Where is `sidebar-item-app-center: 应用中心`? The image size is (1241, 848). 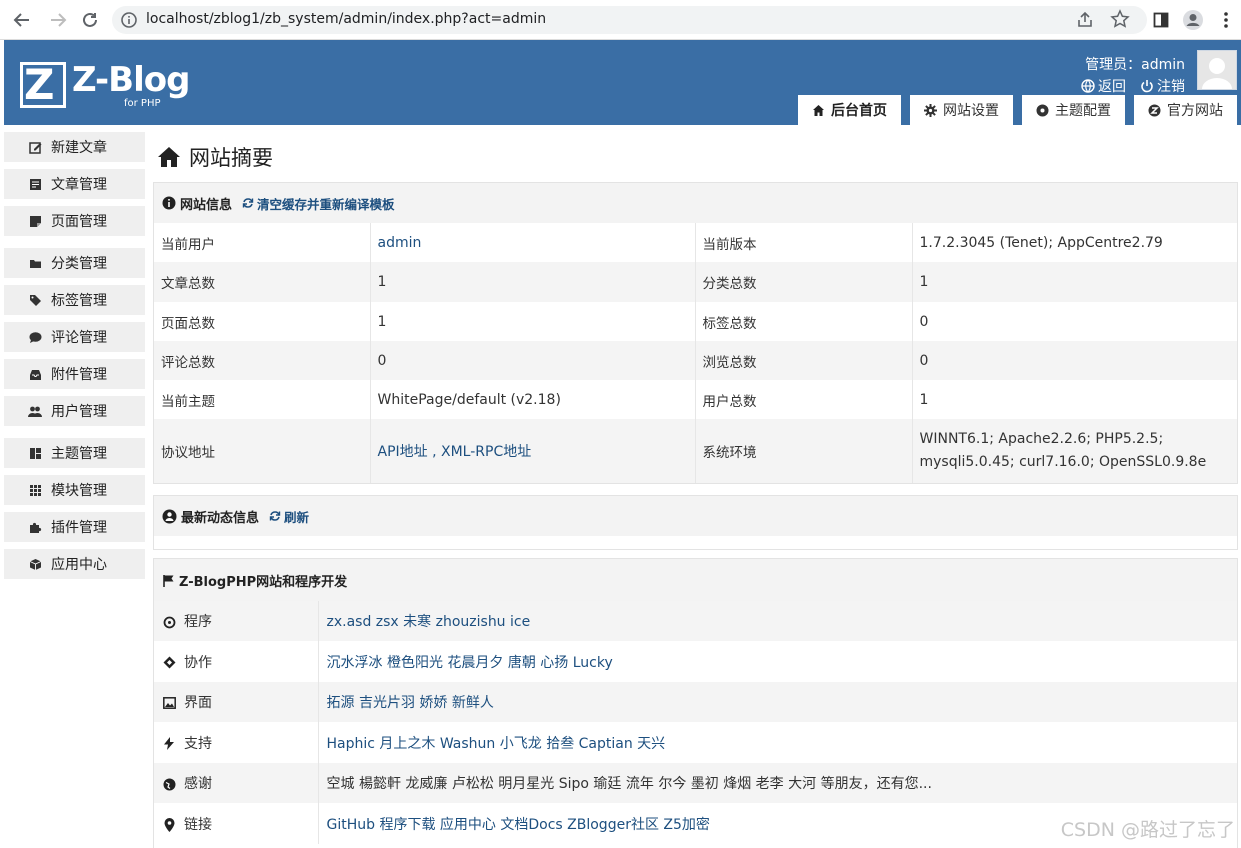 sidebar-item-app-center: 应用中心 is located at coordinates (74, 564).